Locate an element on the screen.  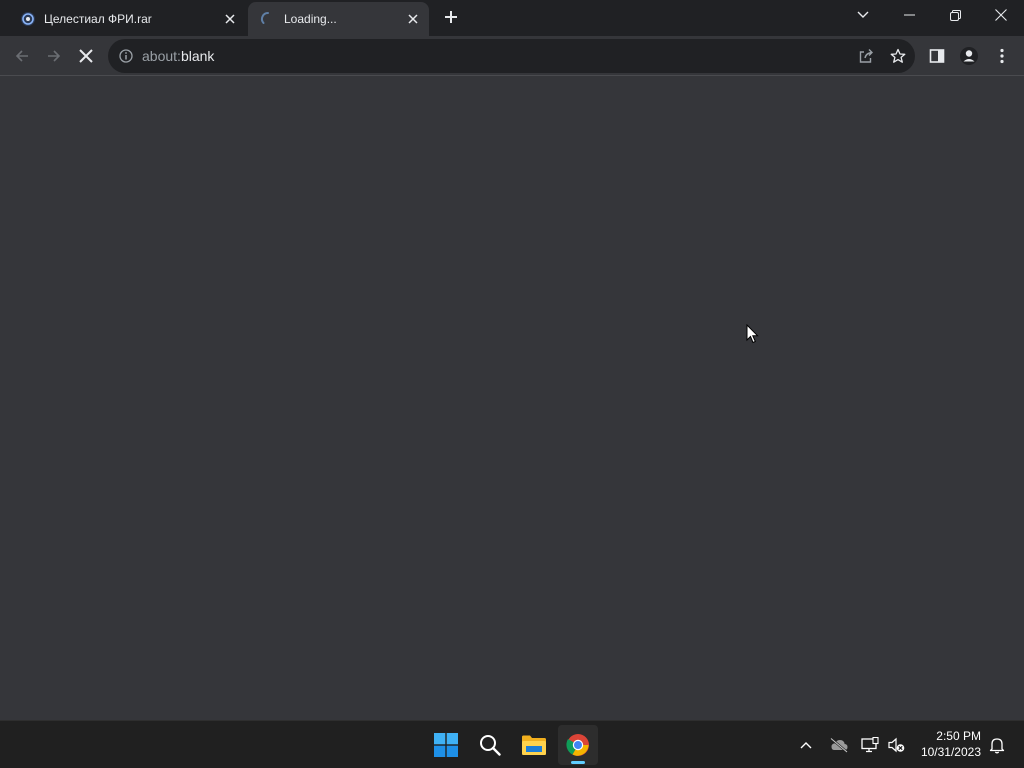
onedrive-button is located at coordinates (839, 745).